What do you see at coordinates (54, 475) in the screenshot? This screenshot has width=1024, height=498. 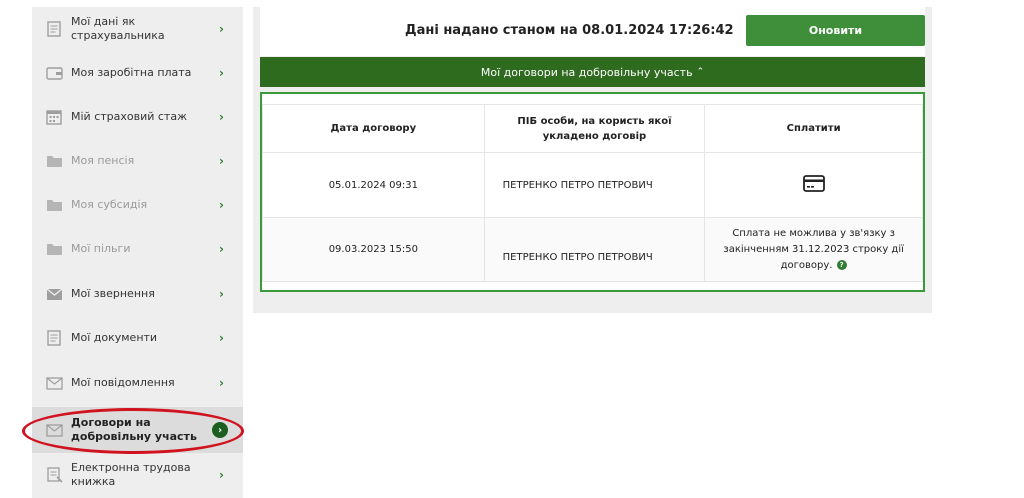 I see `book-icon` at bounding box center [54, 475].